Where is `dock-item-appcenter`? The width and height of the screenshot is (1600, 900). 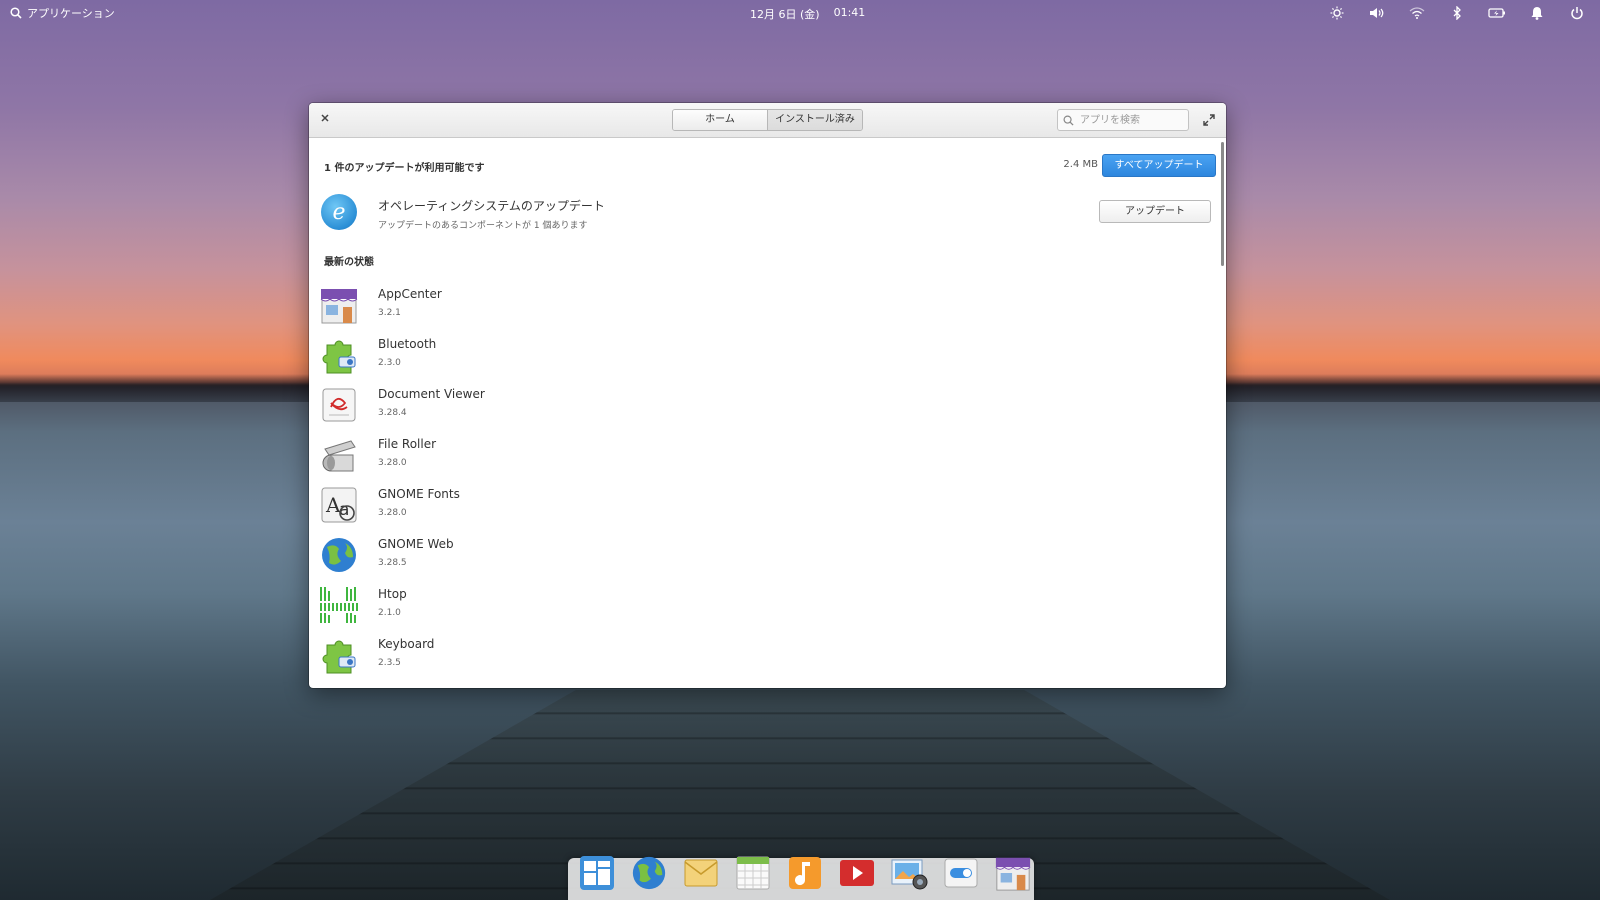 dock-item-appcenter is located at coordinates (1013, 873).